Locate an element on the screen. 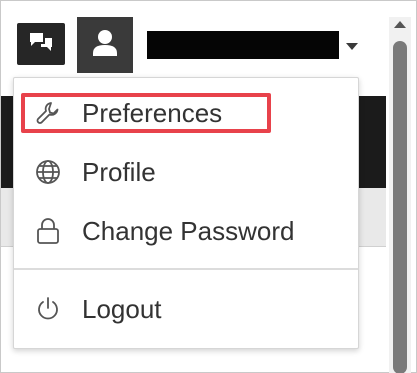 Image resolution: width=417 pixels, height=373 pixels. menu-item-change-password: Change Password is located at coordinates (164, 231).